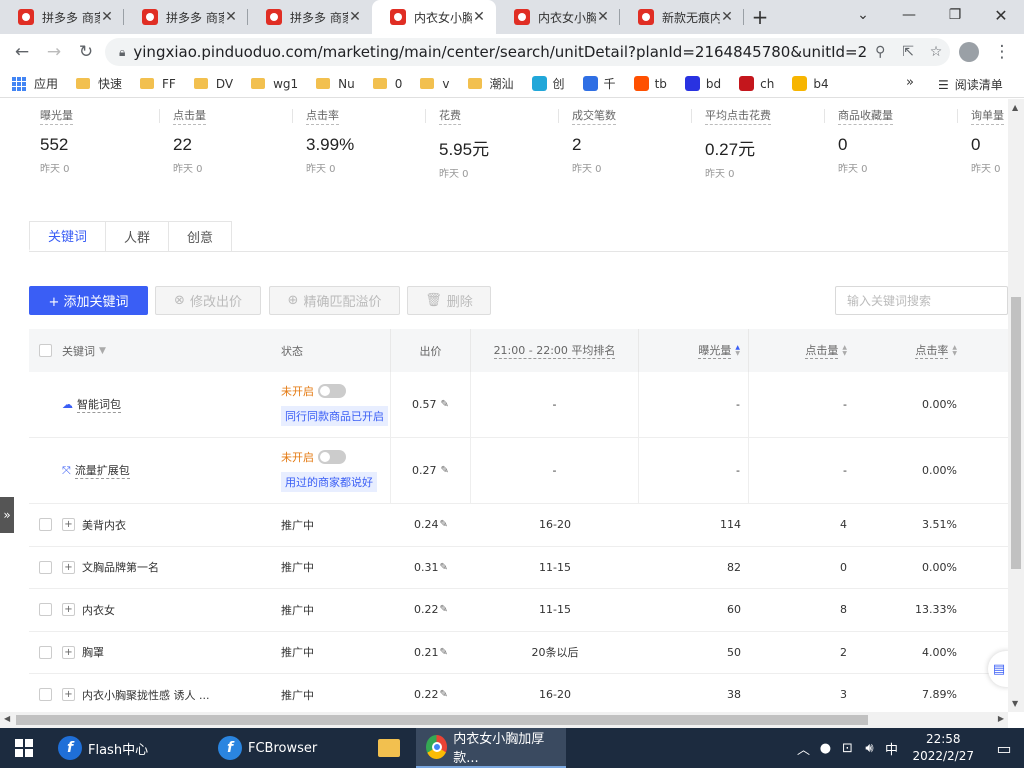 Image resolution: width=1024 pixels, height=768 pixels. I want to click on horizontal-scrollbar: ◀ ▶, so click(504, 720).